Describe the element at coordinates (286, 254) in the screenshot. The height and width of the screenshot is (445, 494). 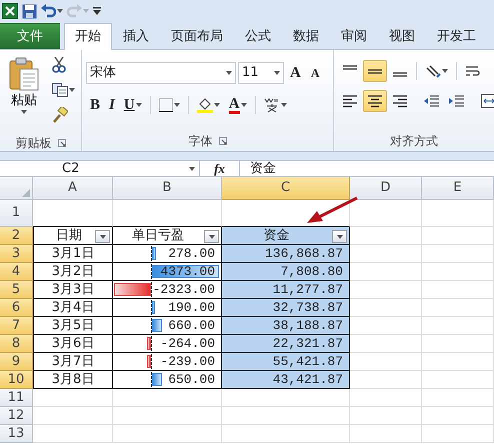
I see `table-cell: 136,868.87` at that location.